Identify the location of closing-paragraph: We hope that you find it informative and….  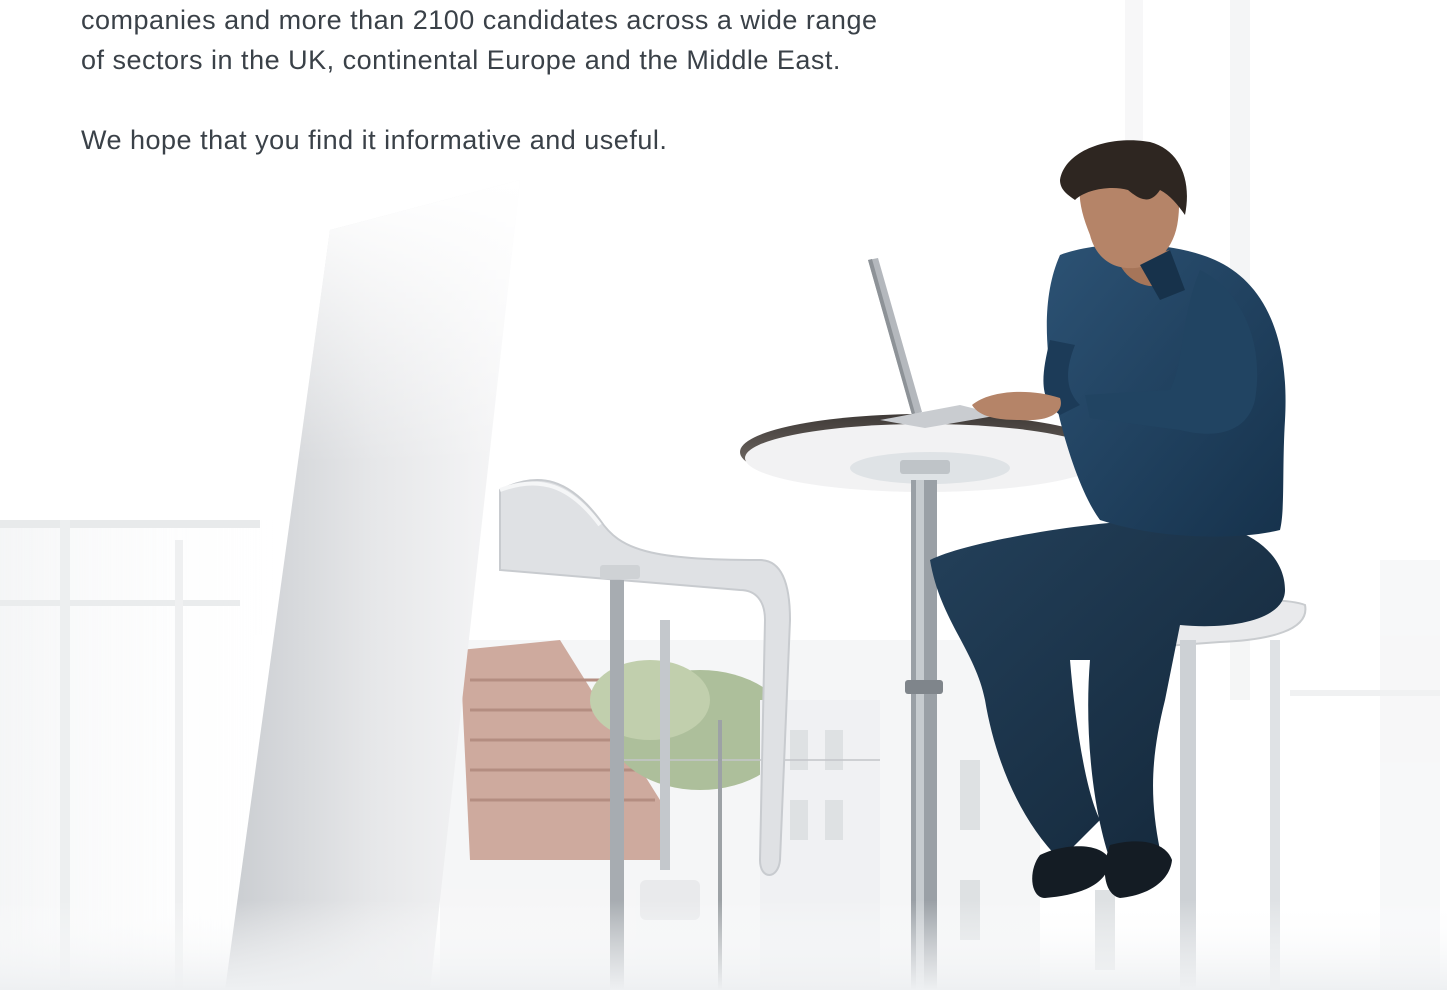
(374, 140).